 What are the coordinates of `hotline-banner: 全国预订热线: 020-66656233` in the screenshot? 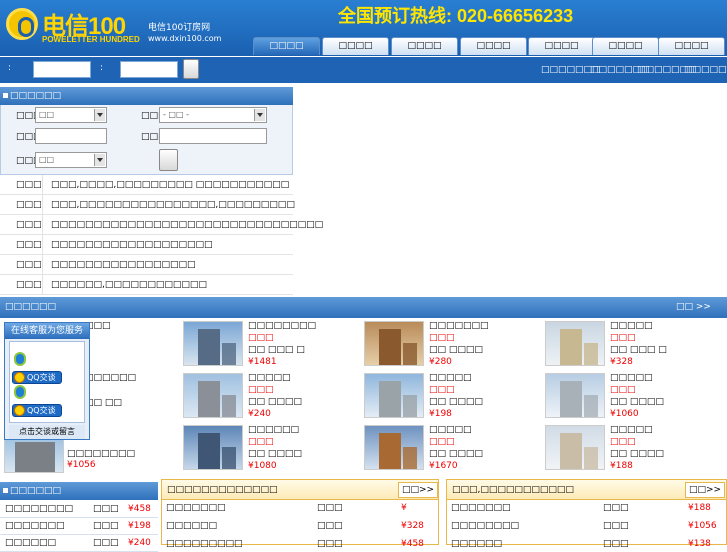 It's located at (456, 16).